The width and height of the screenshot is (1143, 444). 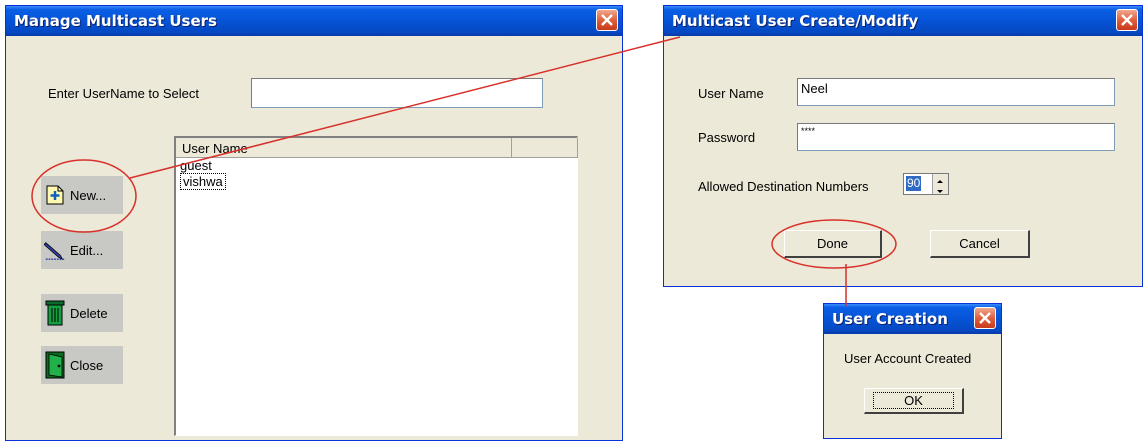 I want to click on cancel-button-label: Cancel, so click(x=979, y=243).